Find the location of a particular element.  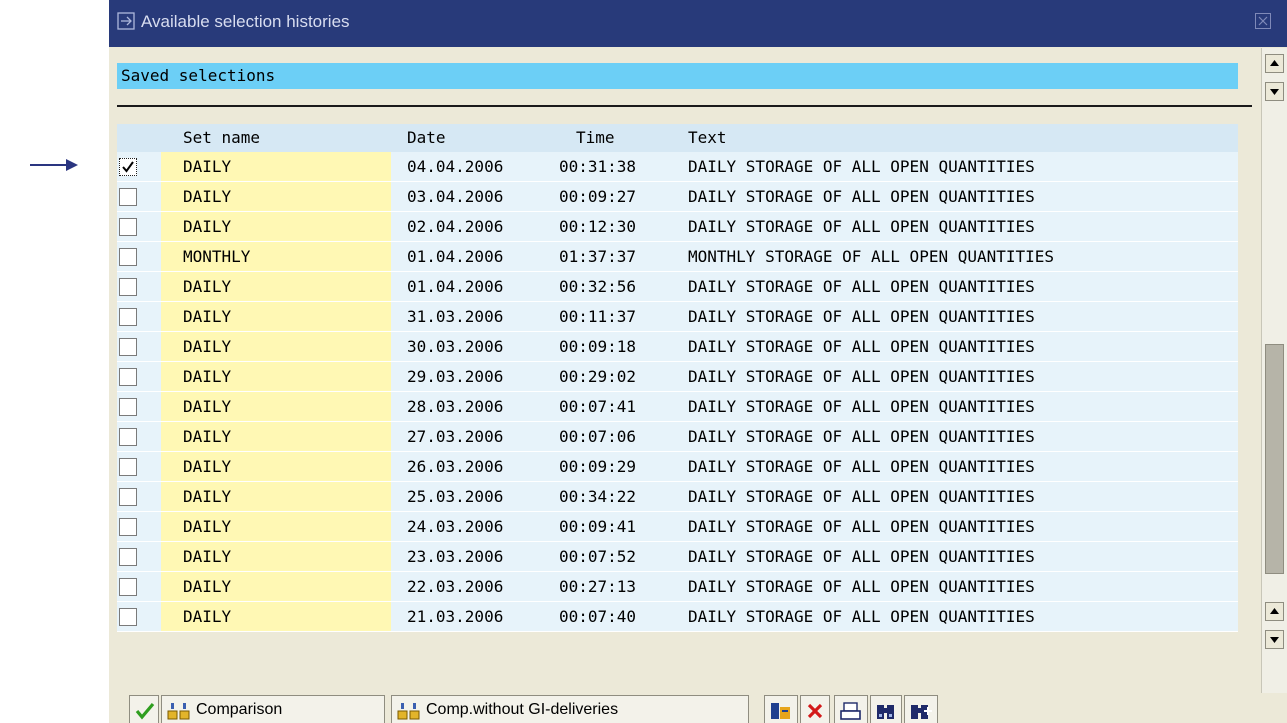

delete-button is located at coordinates (815, 709).